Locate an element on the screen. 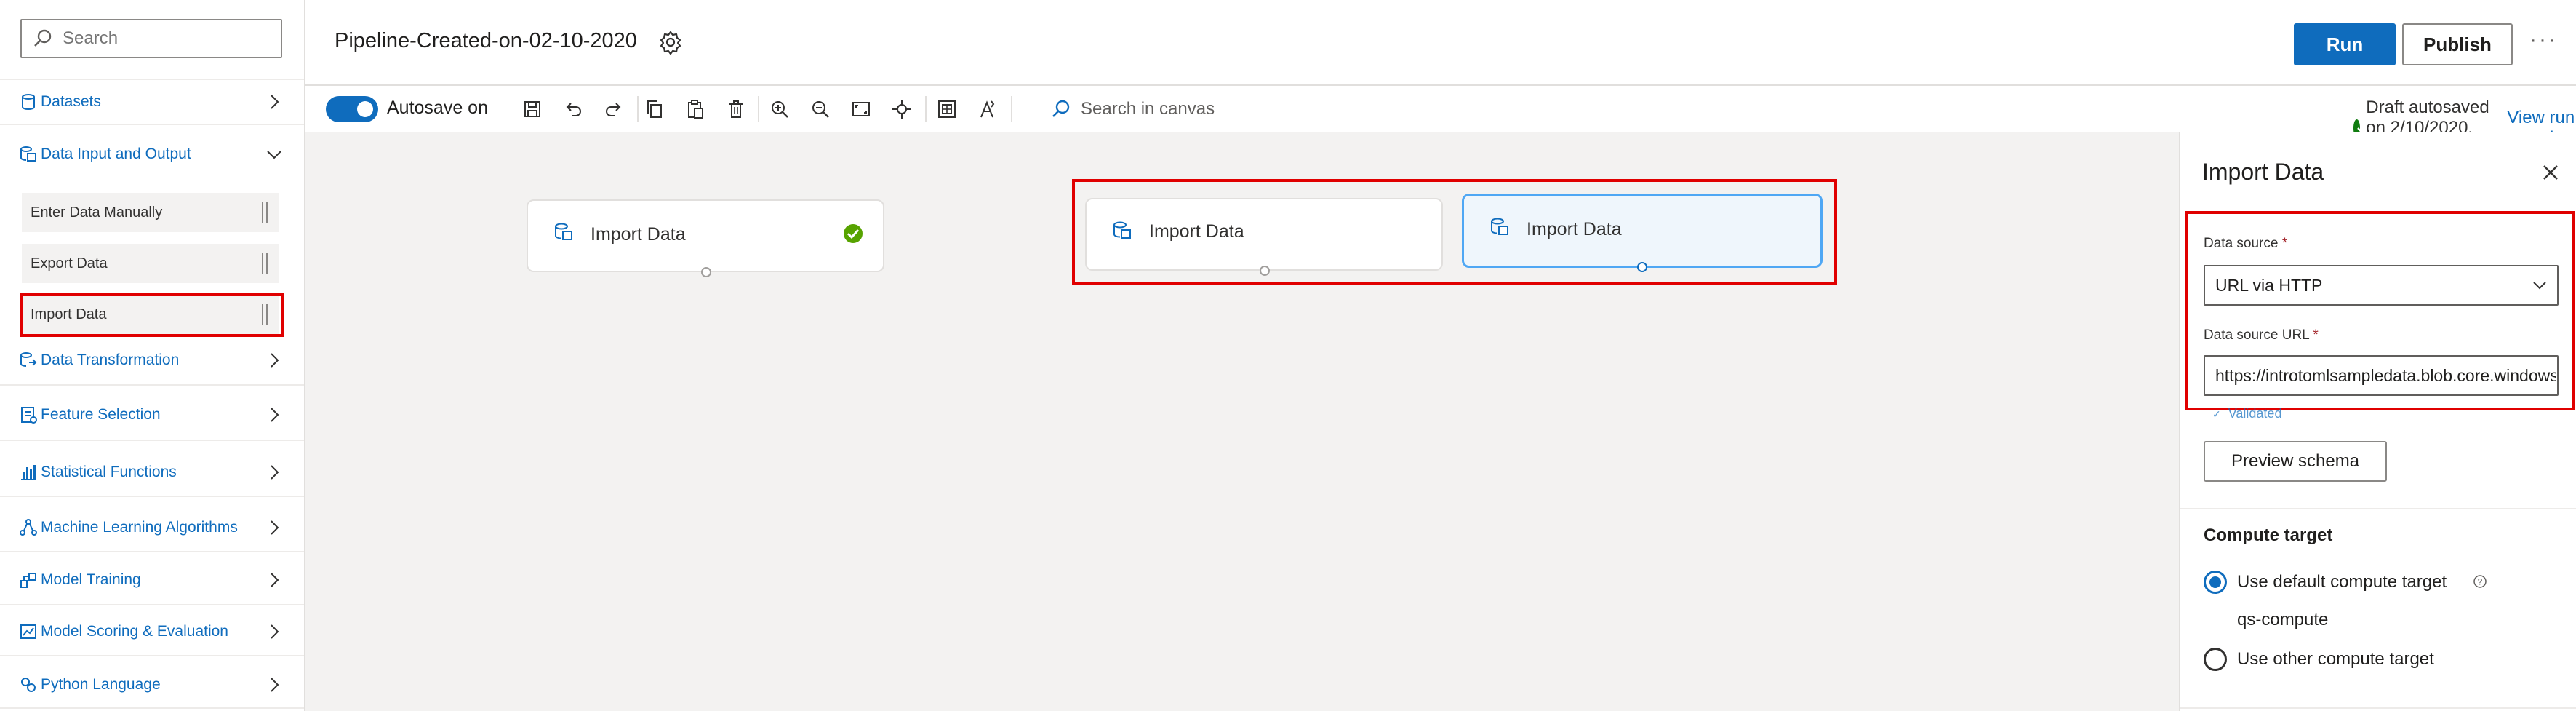 This screenshot has width=2576, height=711. pipeline-title: Pipeline-Created-on-02-10-2020 is located at coordinates (486, 41).